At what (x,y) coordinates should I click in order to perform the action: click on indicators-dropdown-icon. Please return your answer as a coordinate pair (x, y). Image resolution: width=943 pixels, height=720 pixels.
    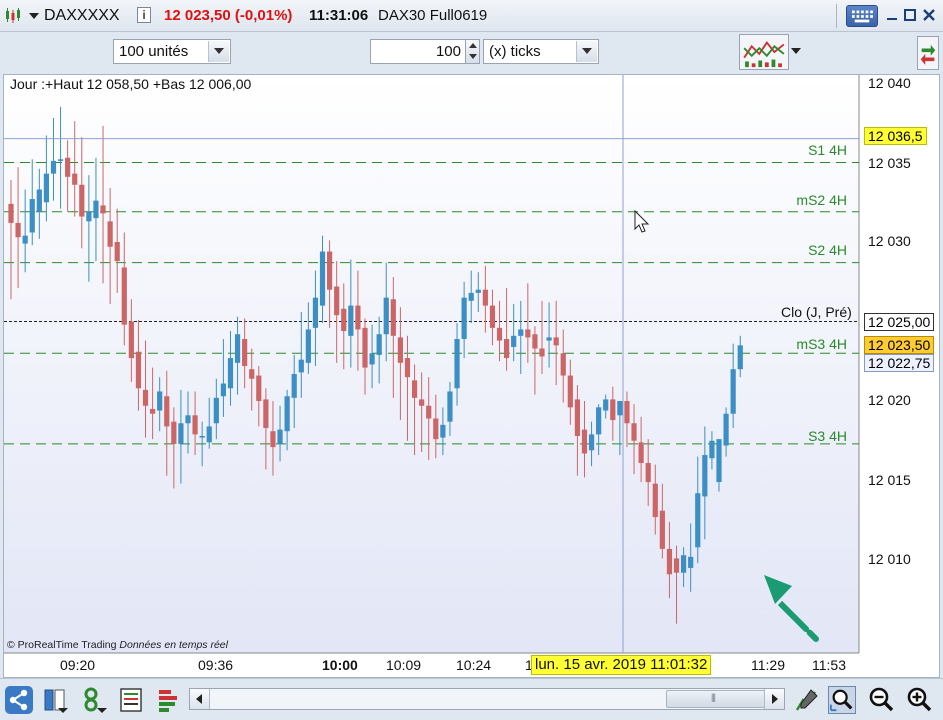
    Looking at the image, I should click on (796, 51).